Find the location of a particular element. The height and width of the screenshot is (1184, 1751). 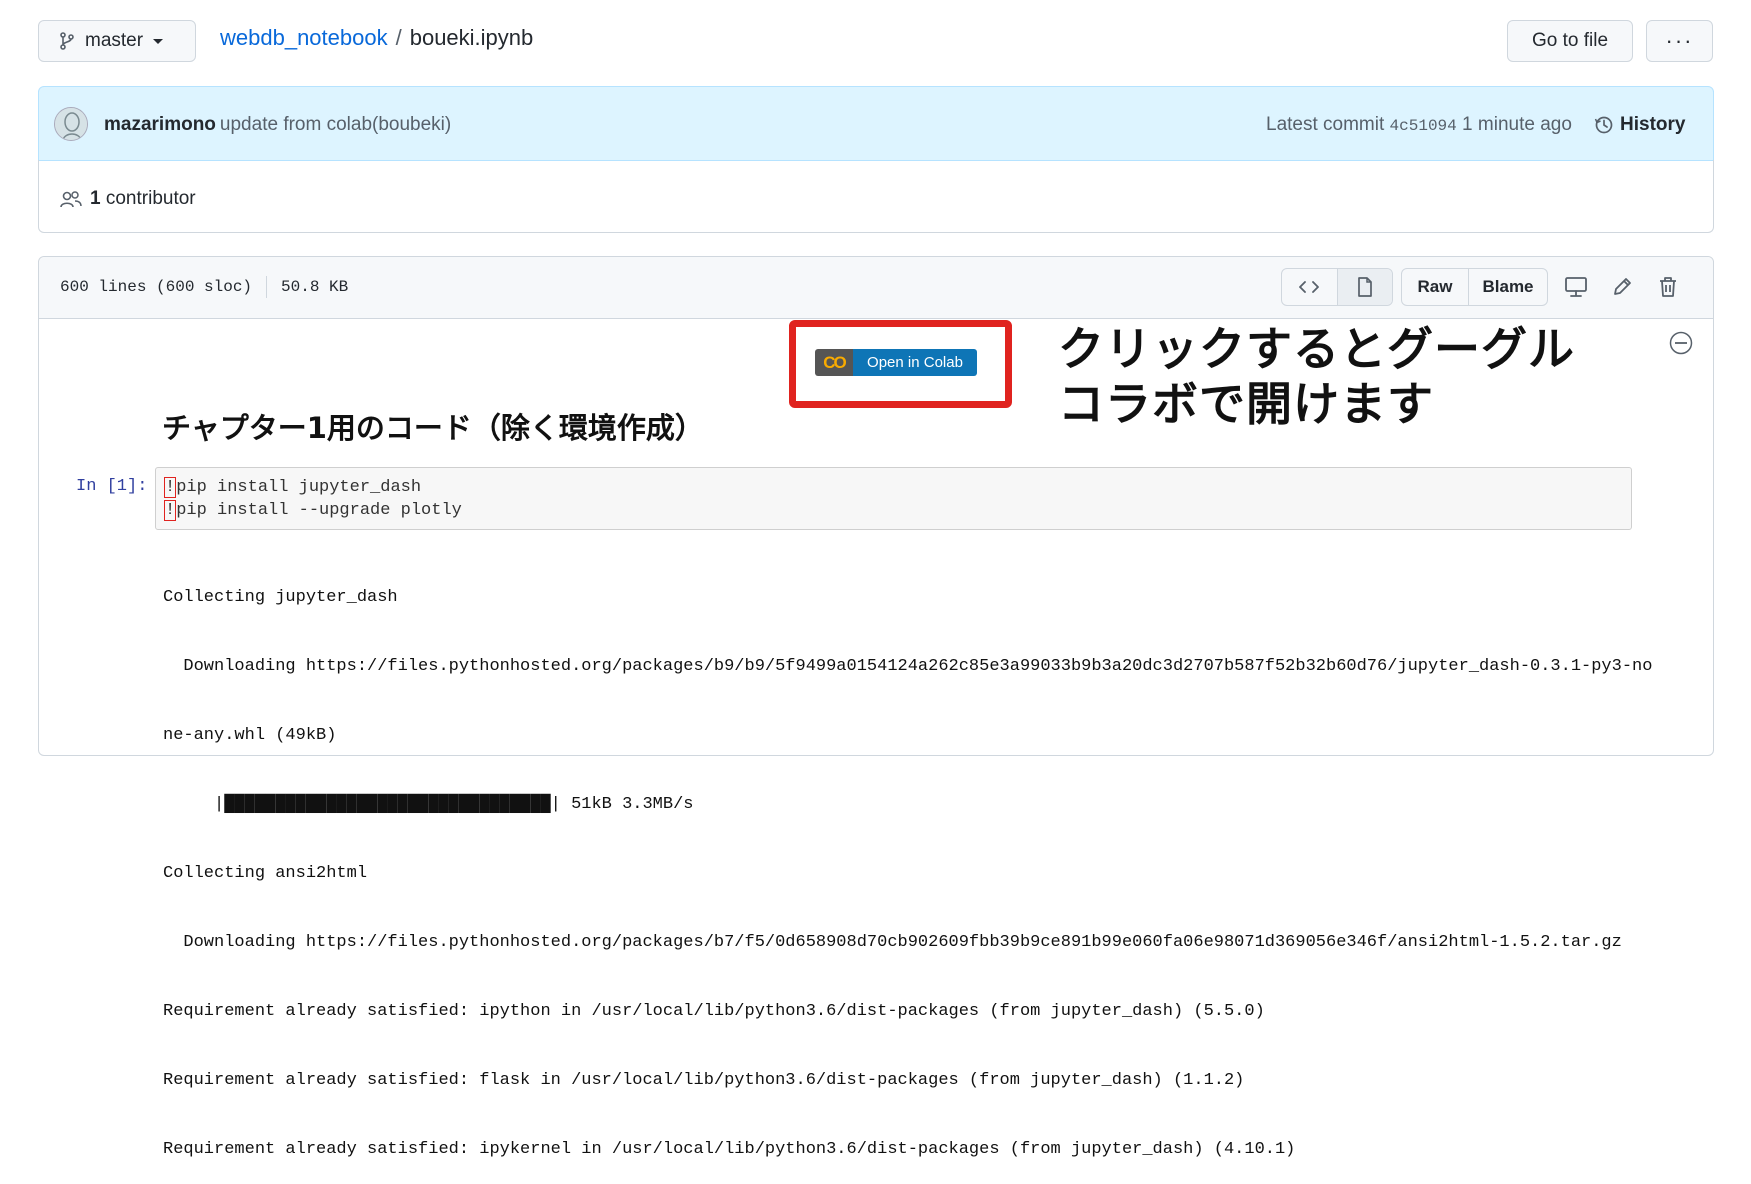

caret-down-icon is located at coordinates (158, 41).